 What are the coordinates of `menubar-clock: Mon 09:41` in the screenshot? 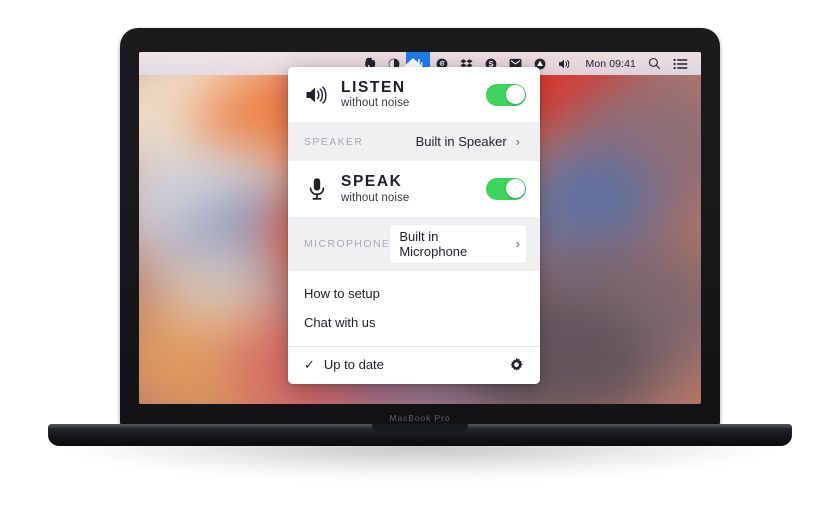 It's located at (610, 63).